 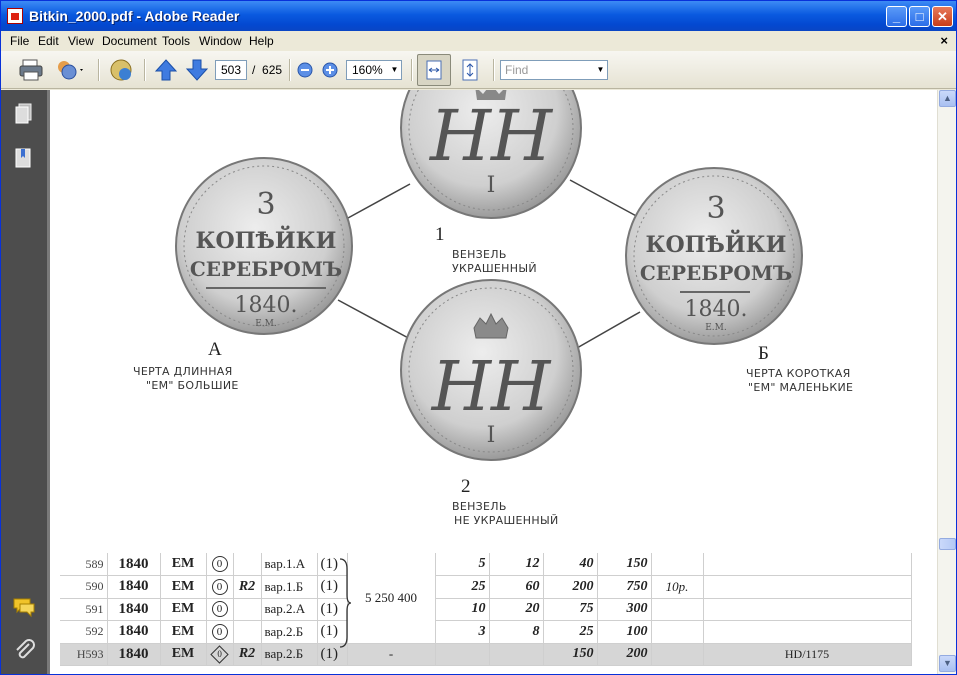 What do you see at coordinates (947, 663) in the screenshot?
I see `scroll-down-icon: ▼` at bounding box center [947, 663].